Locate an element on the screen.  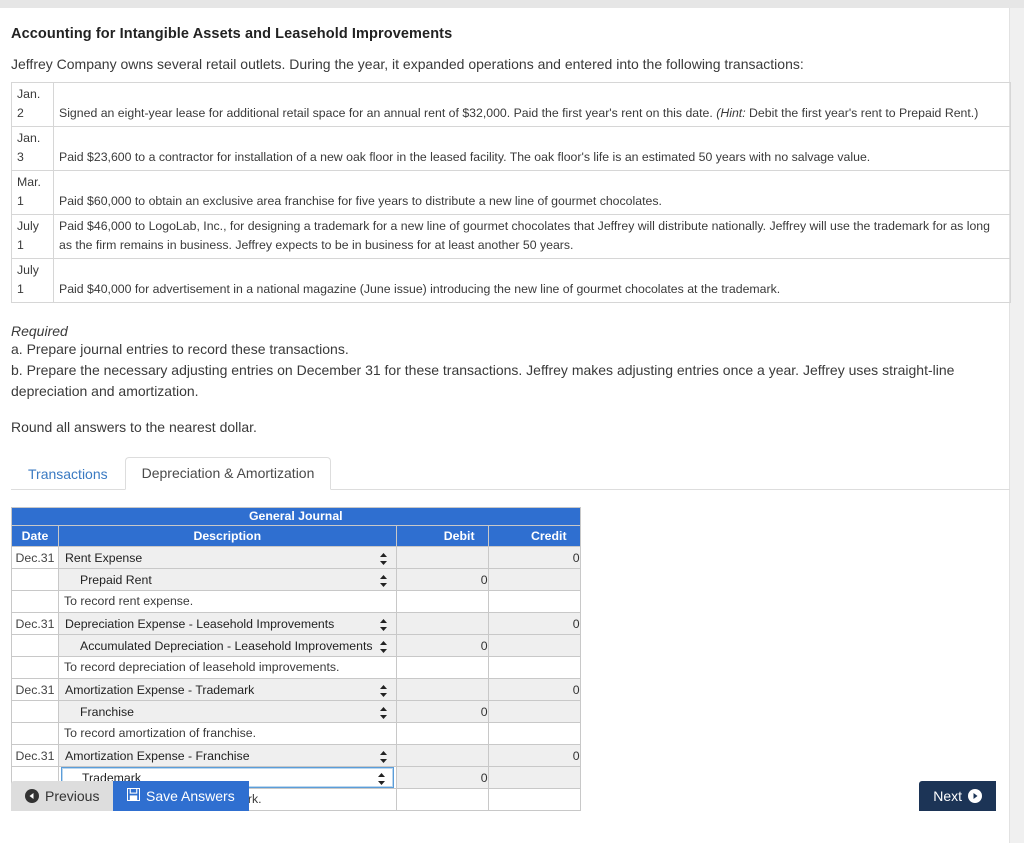
save-answers-button-label: Save Answers is located at coordinates (190, 796).